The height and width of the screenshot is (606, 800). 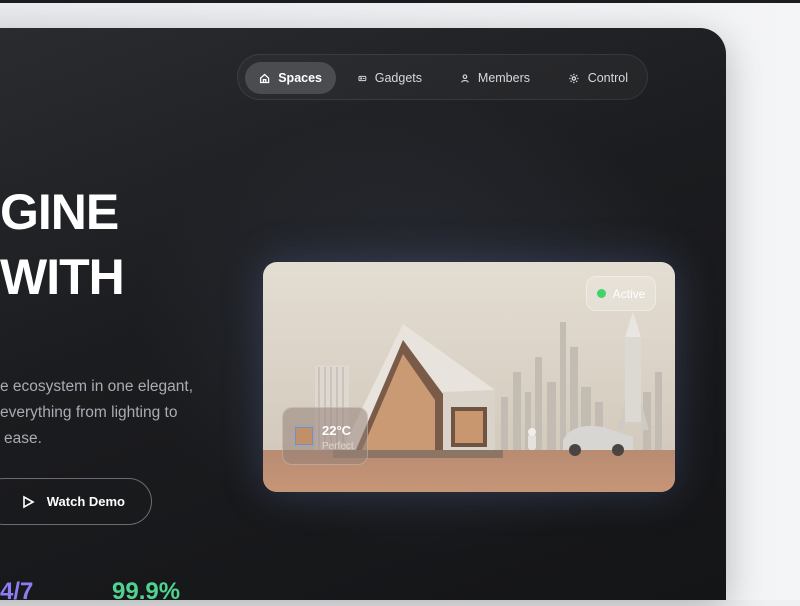 What do you see at coordinates (338, 446) in the screenshot?
I see `temperature-label: Perfect` at bounding box center [338, 446].